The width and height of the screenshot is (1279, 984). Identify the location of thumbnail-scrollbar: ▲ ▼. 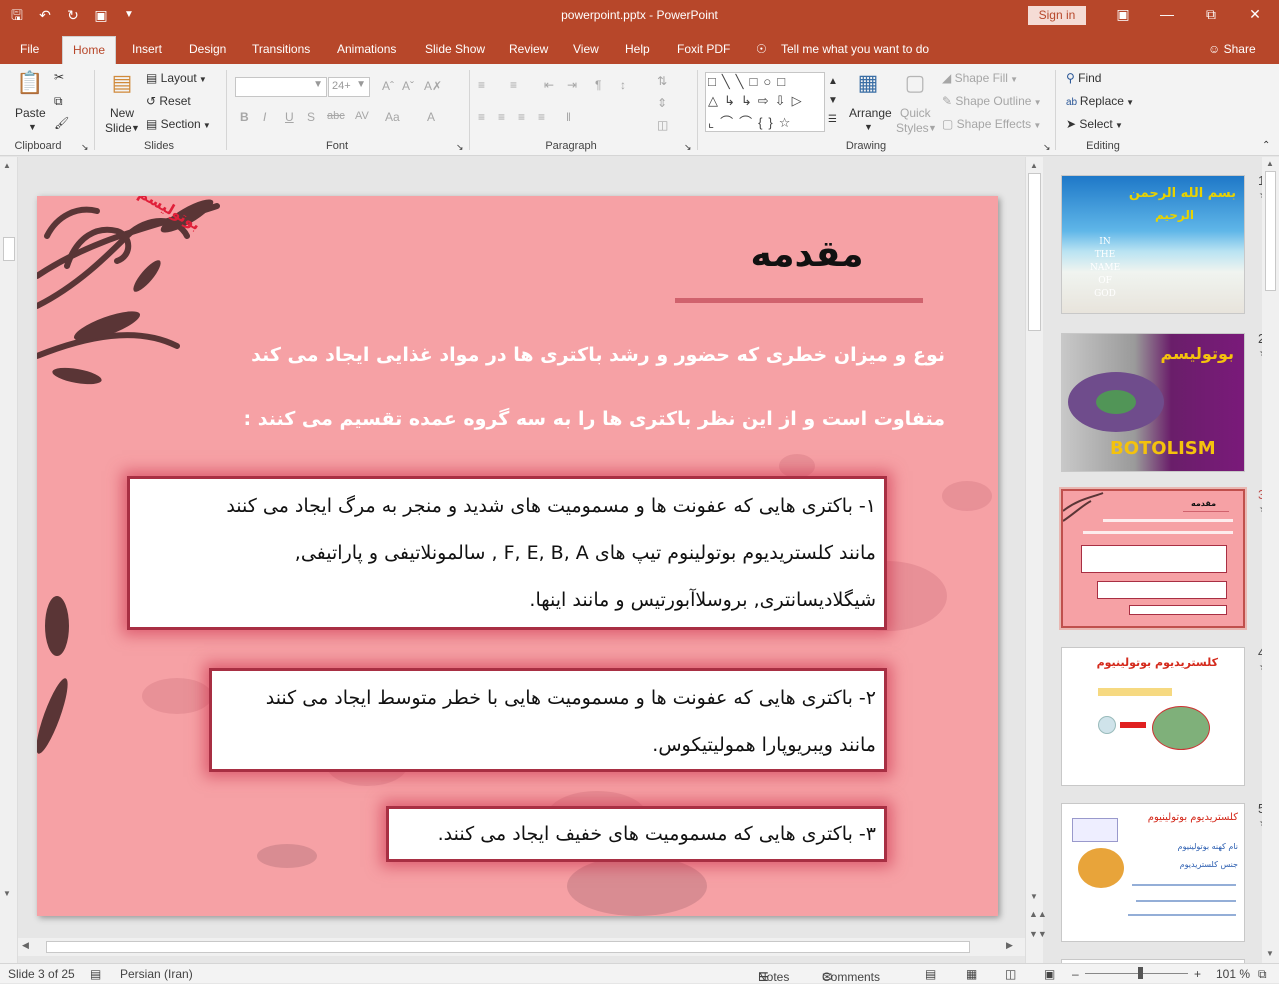
(1270, 560).